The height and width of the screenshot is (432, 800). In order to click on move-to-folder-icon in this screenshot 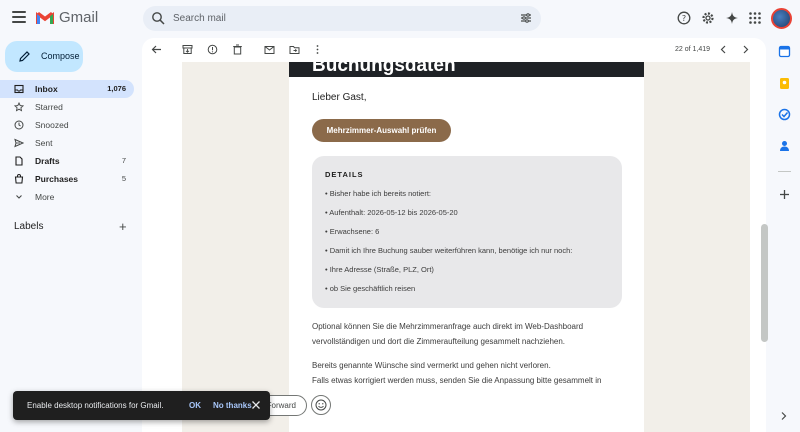, I will do `click(294, 49)`.